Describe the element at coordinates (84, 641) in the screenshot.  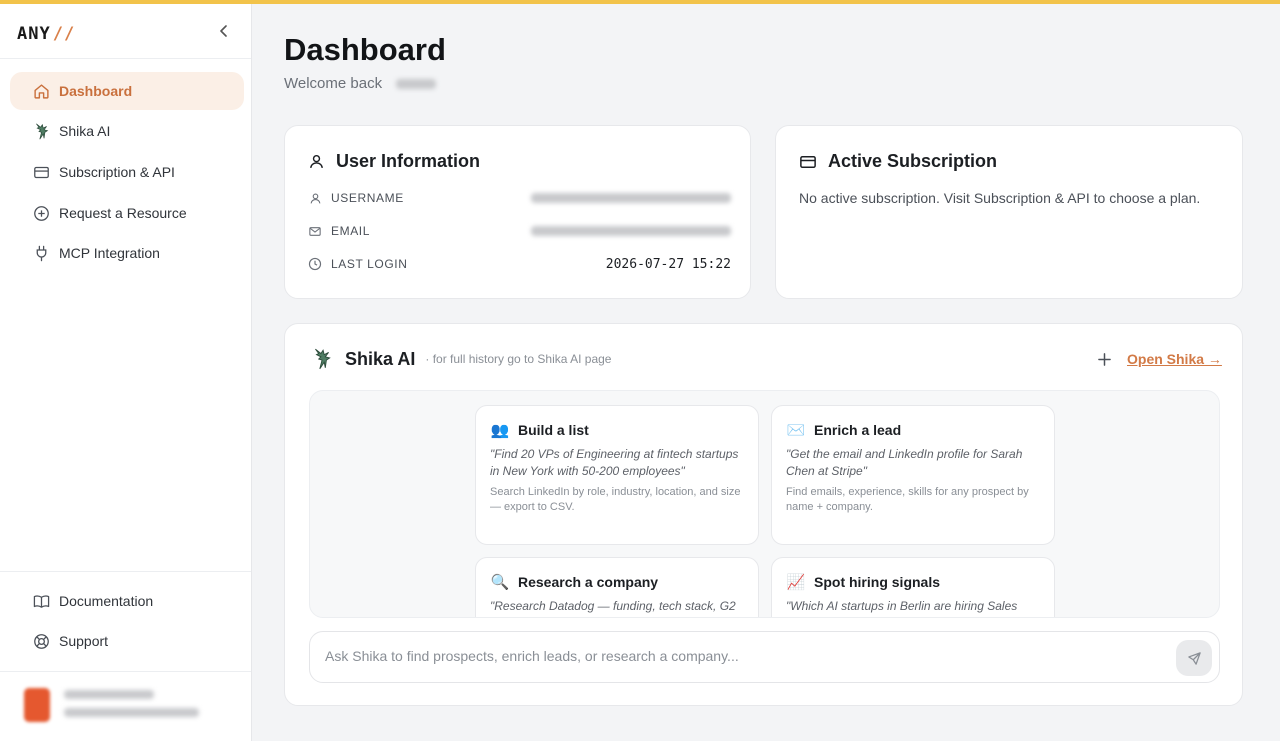
I see `sidebar-item-label: Support` at that location.